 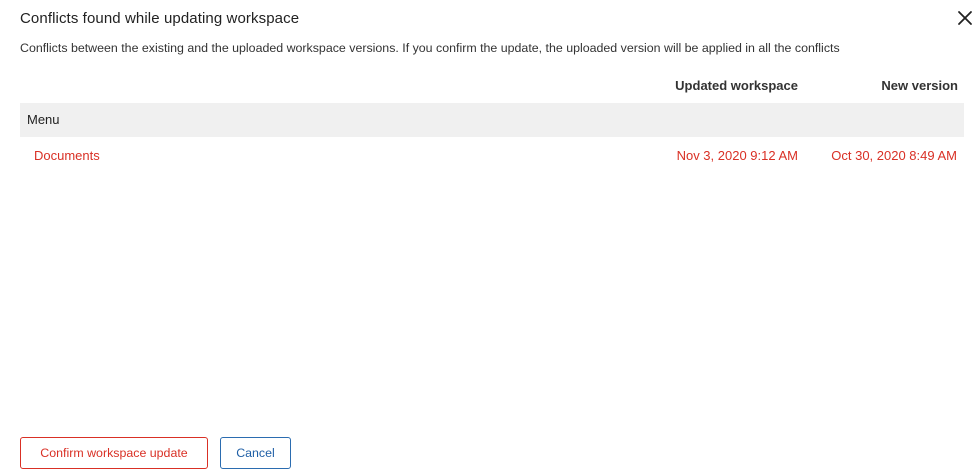 I want to click on dialog-title: Conflicts found while updating workspace, so click(x=160, y=18).